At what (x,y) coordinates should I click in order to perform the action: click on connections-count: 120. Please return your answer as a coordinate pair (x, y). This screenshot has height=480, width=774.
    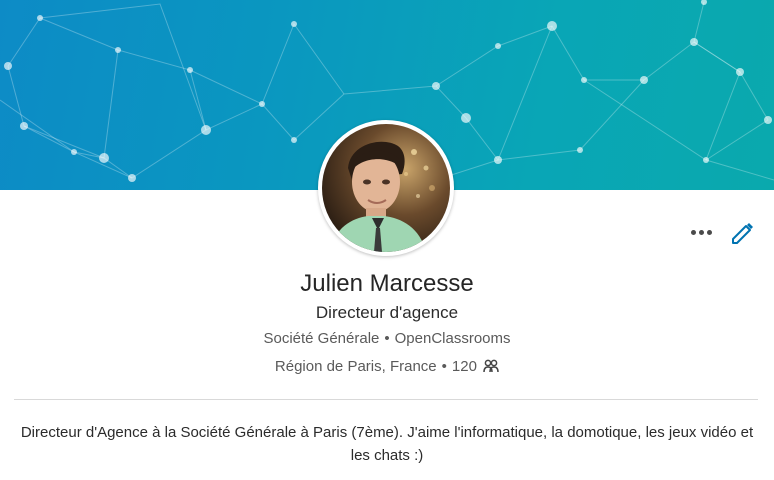
    Looking at the image, I should click on (464, 366).